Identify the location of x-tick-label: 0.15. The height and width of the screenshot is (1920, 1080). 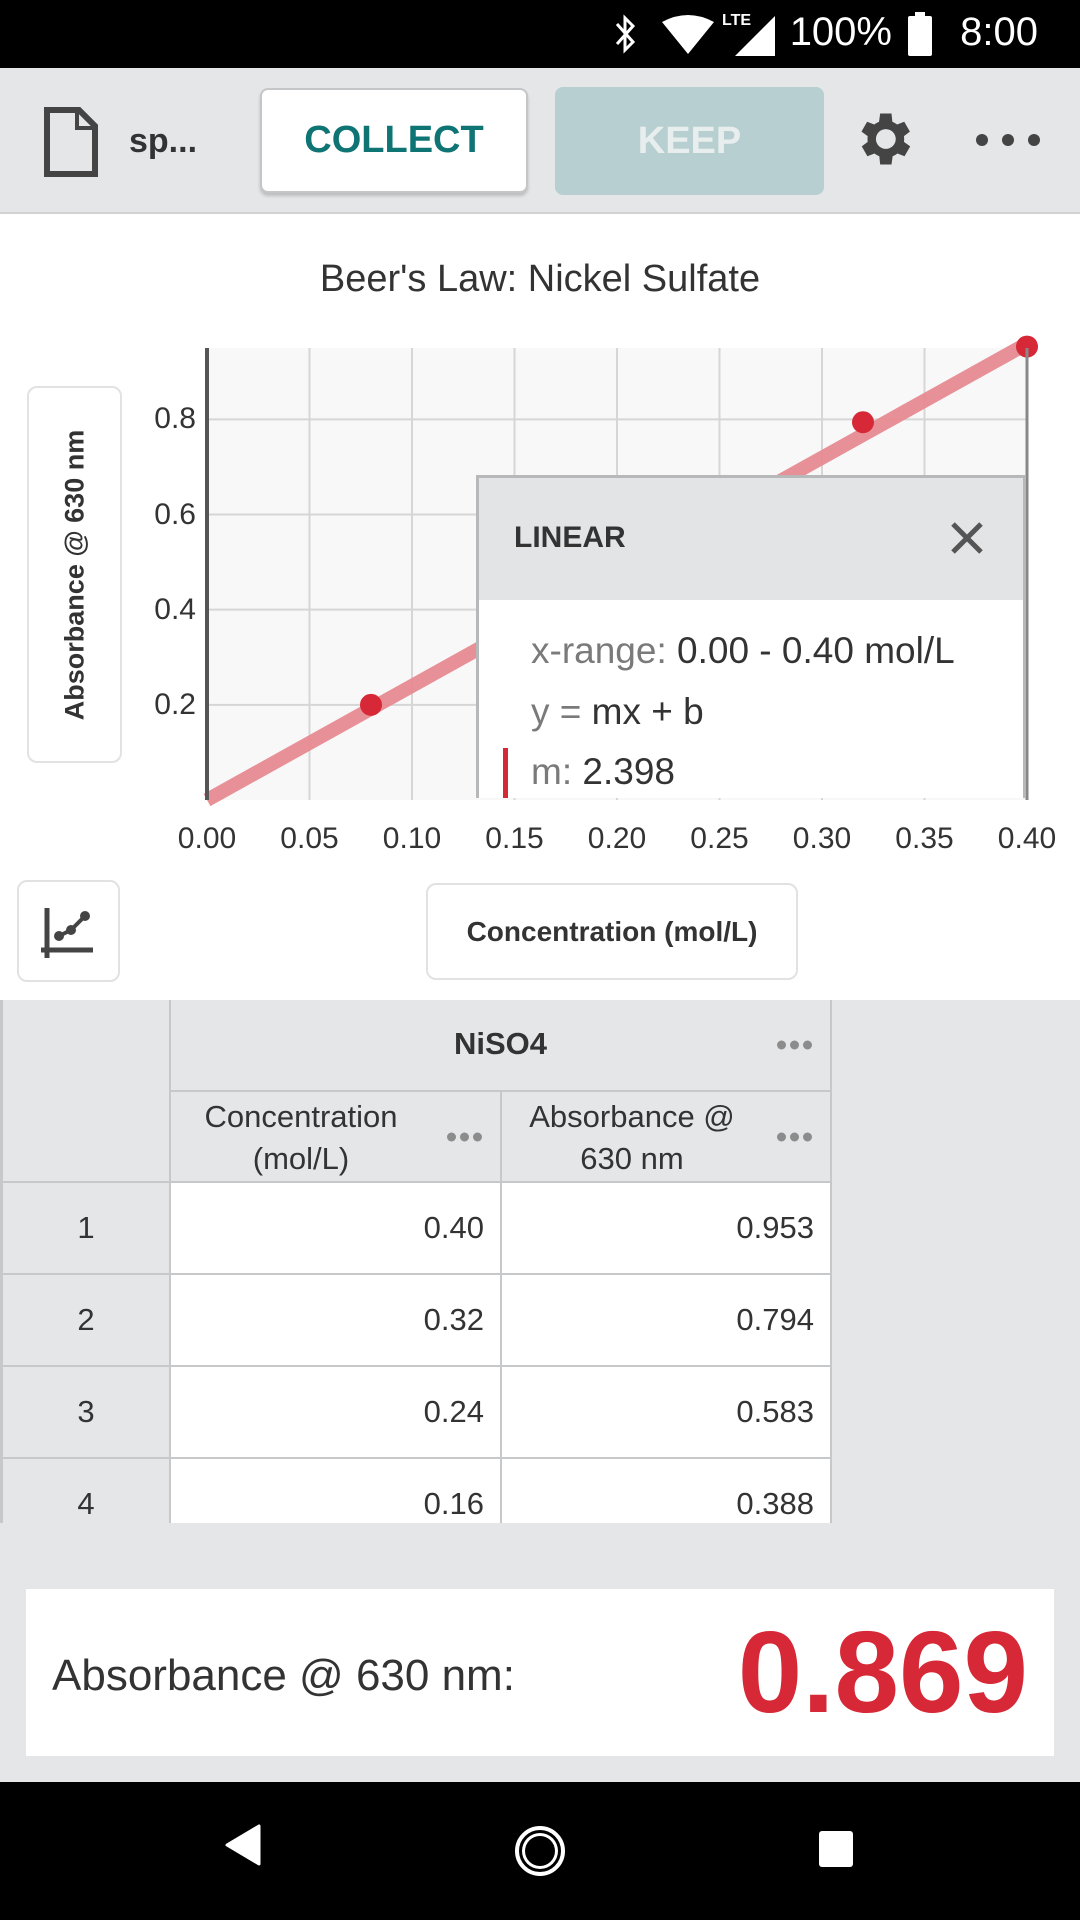
(514, 838).